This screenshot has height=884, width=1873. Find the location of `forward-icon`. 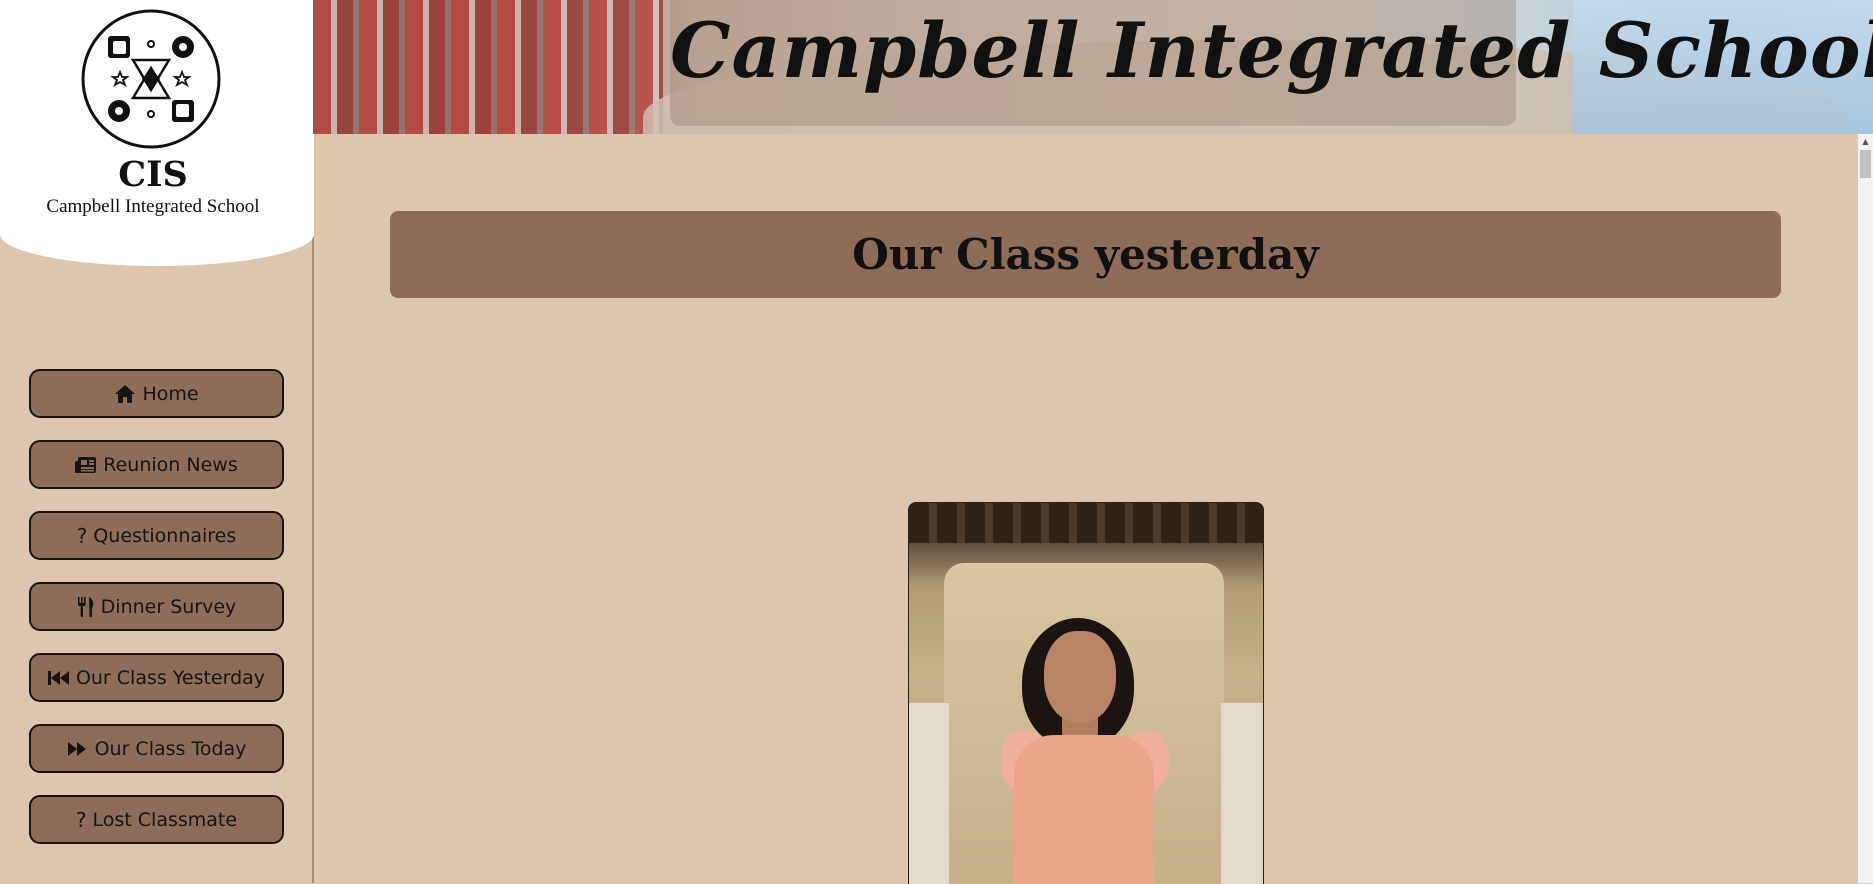

forward-icon is located at coordinates (78, 749).